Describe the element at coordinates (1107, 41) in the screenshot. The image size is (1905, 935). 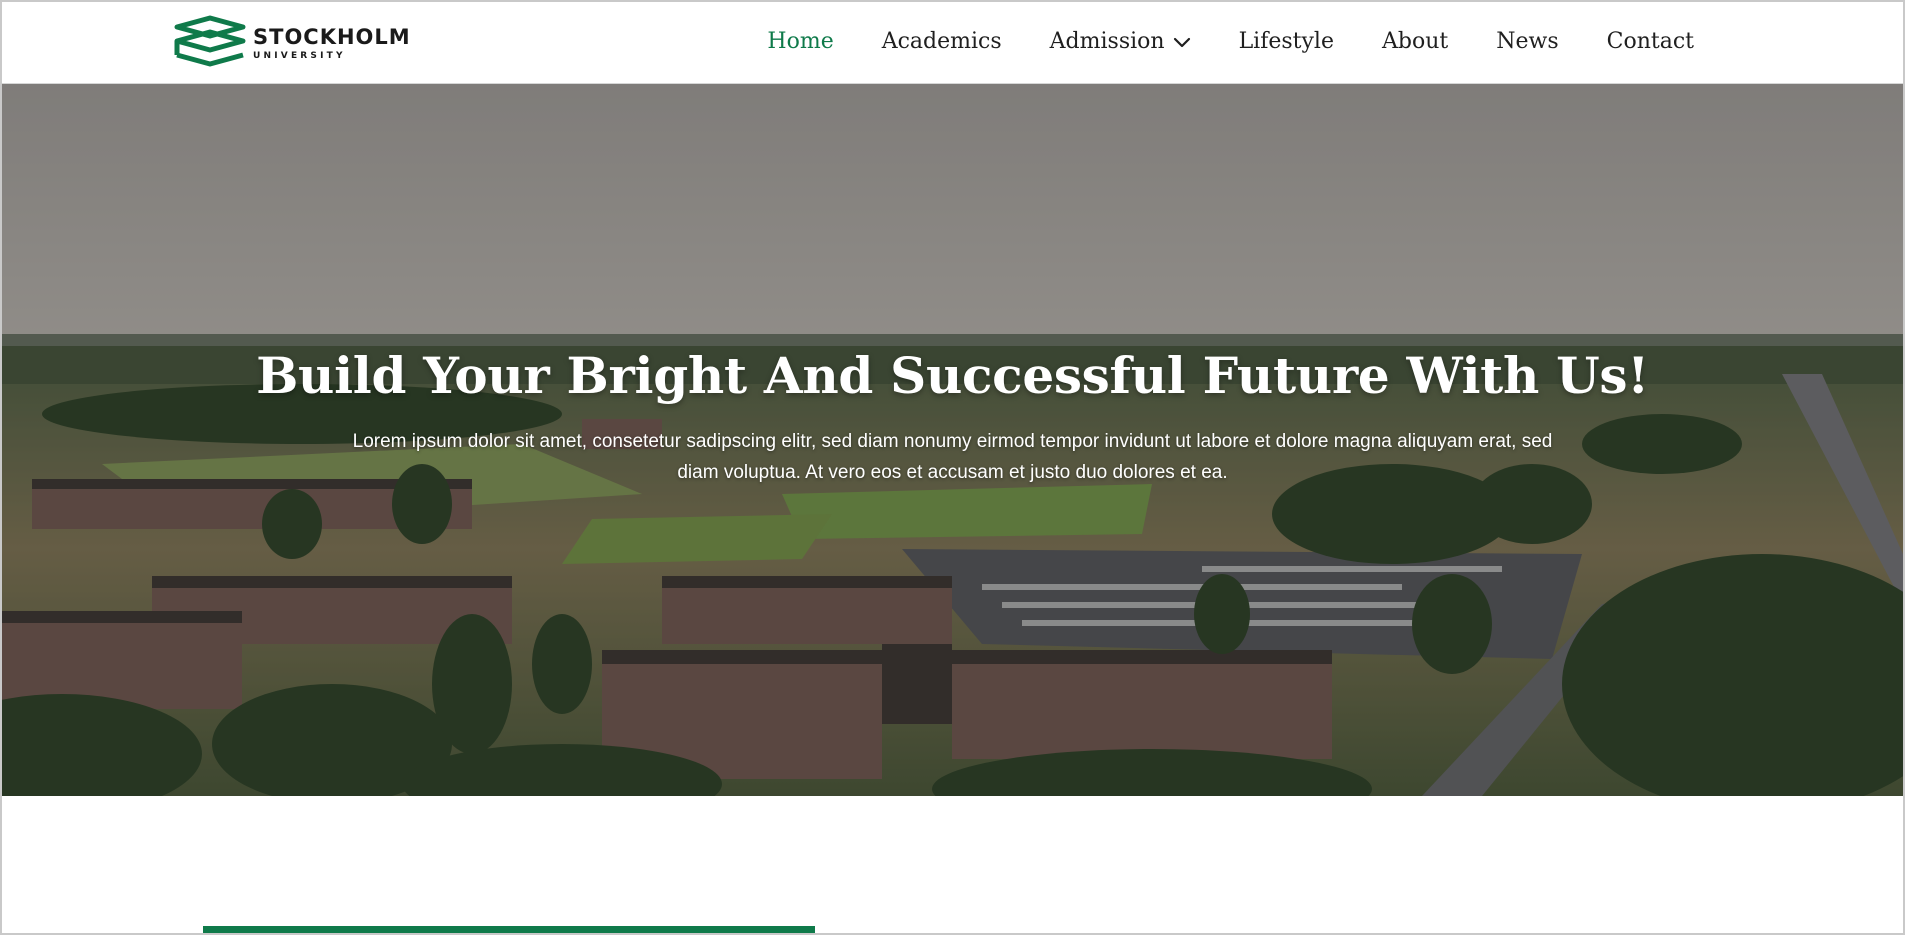
I see `nav-admission-label: Admission` at that location.